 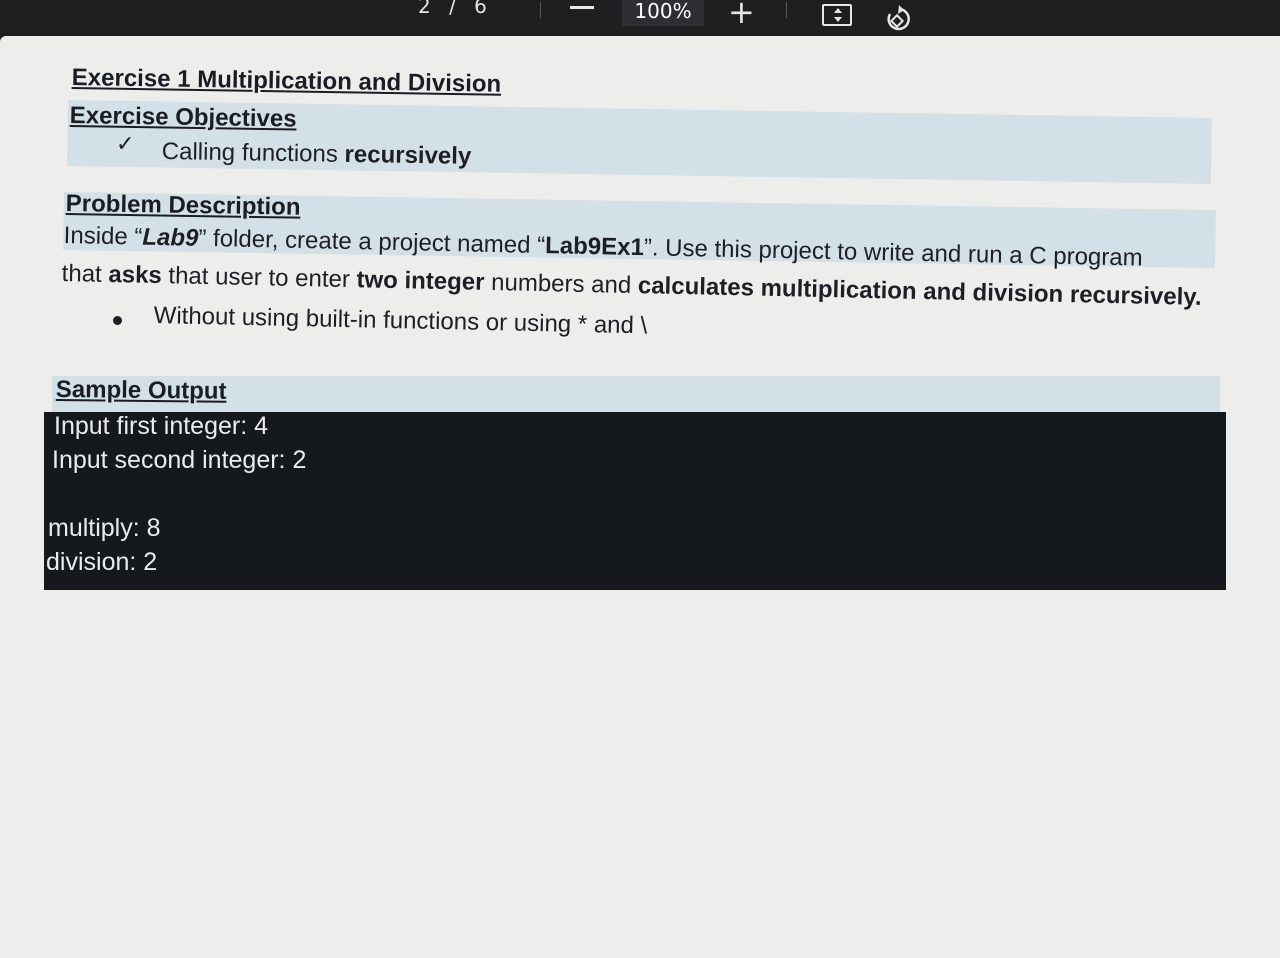 I want to click on zoom-level-field: 100%, so click(x=663, y=13).